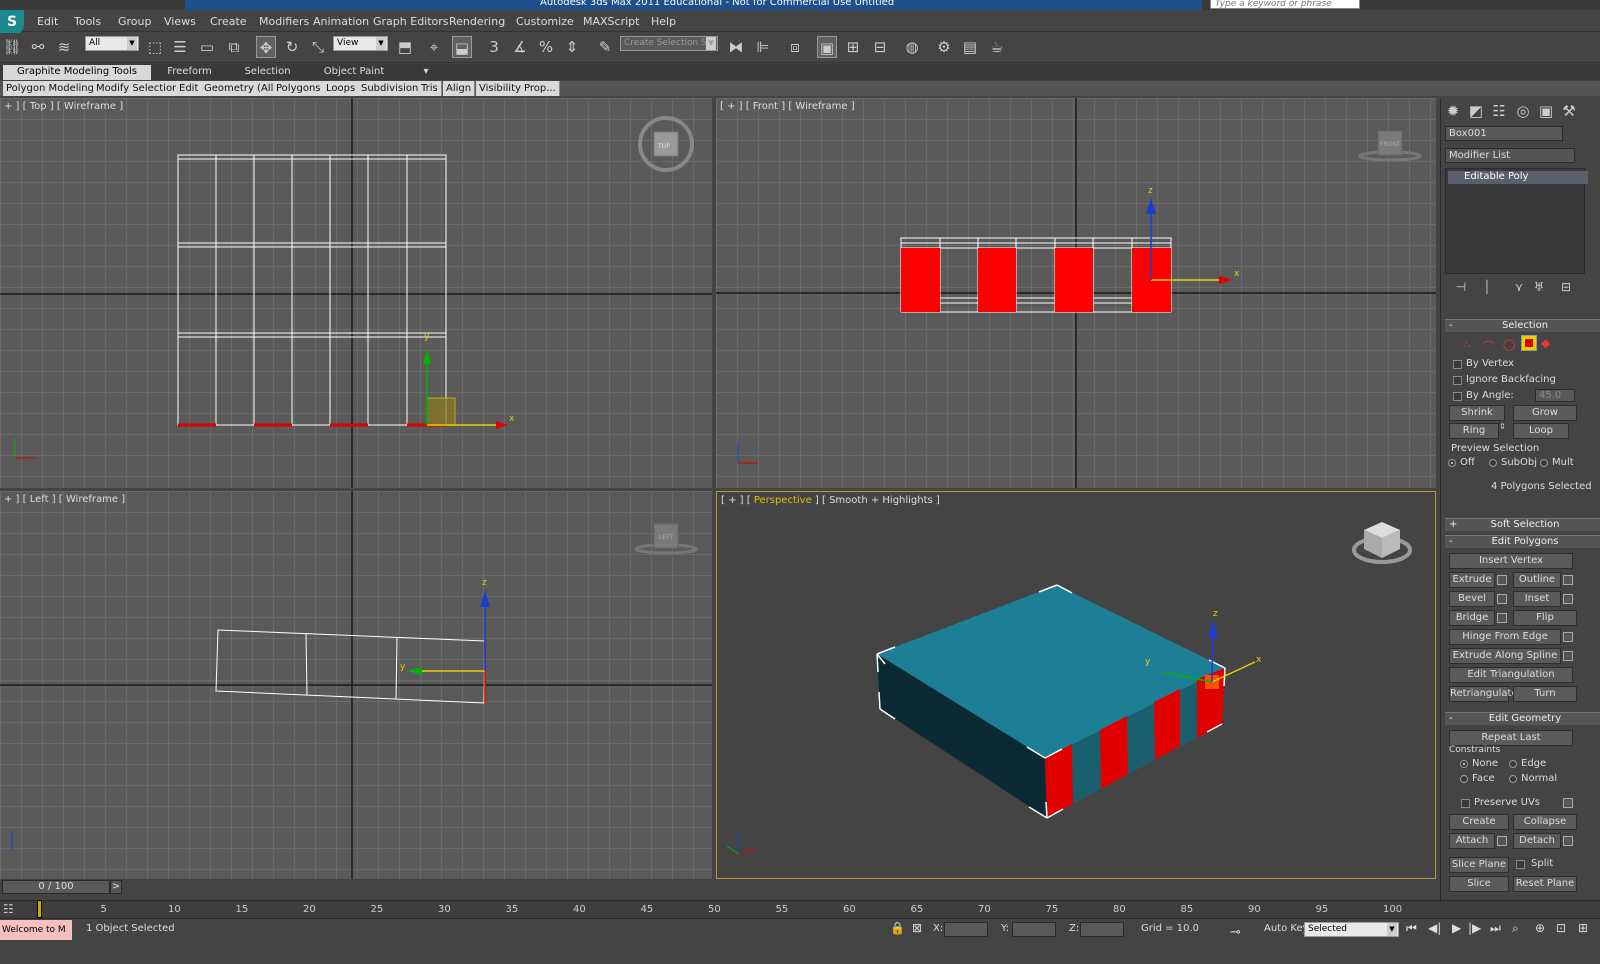 The width and height of the screenshot is (1600, 964). I want to click on zoom-extents-icon: ⊡, so click(1561, 928).